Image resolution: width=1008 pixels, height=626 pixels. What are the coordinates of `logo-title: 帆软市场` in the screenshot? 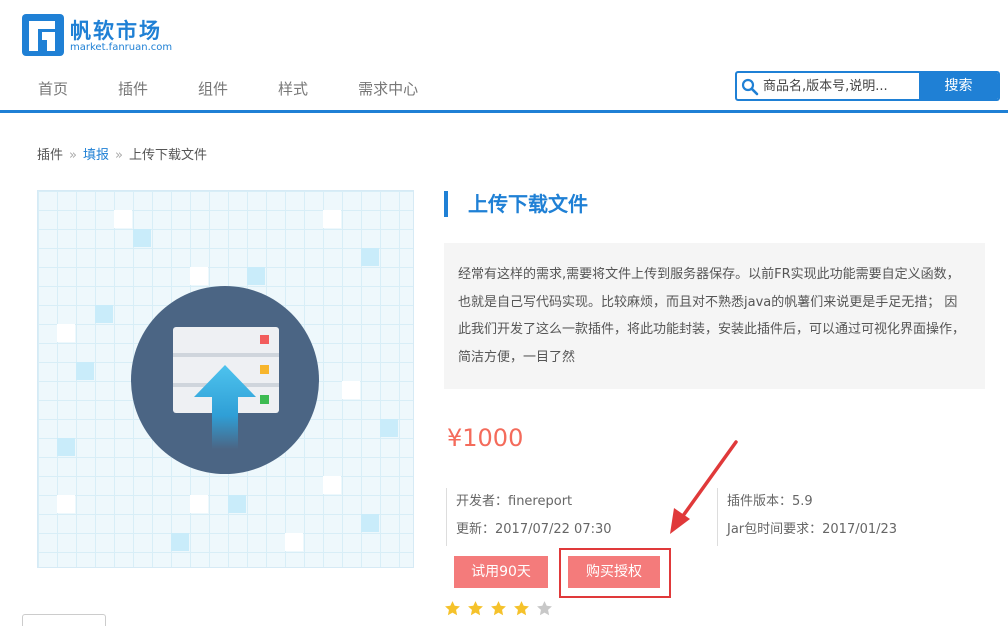 It's located at (116, 31).